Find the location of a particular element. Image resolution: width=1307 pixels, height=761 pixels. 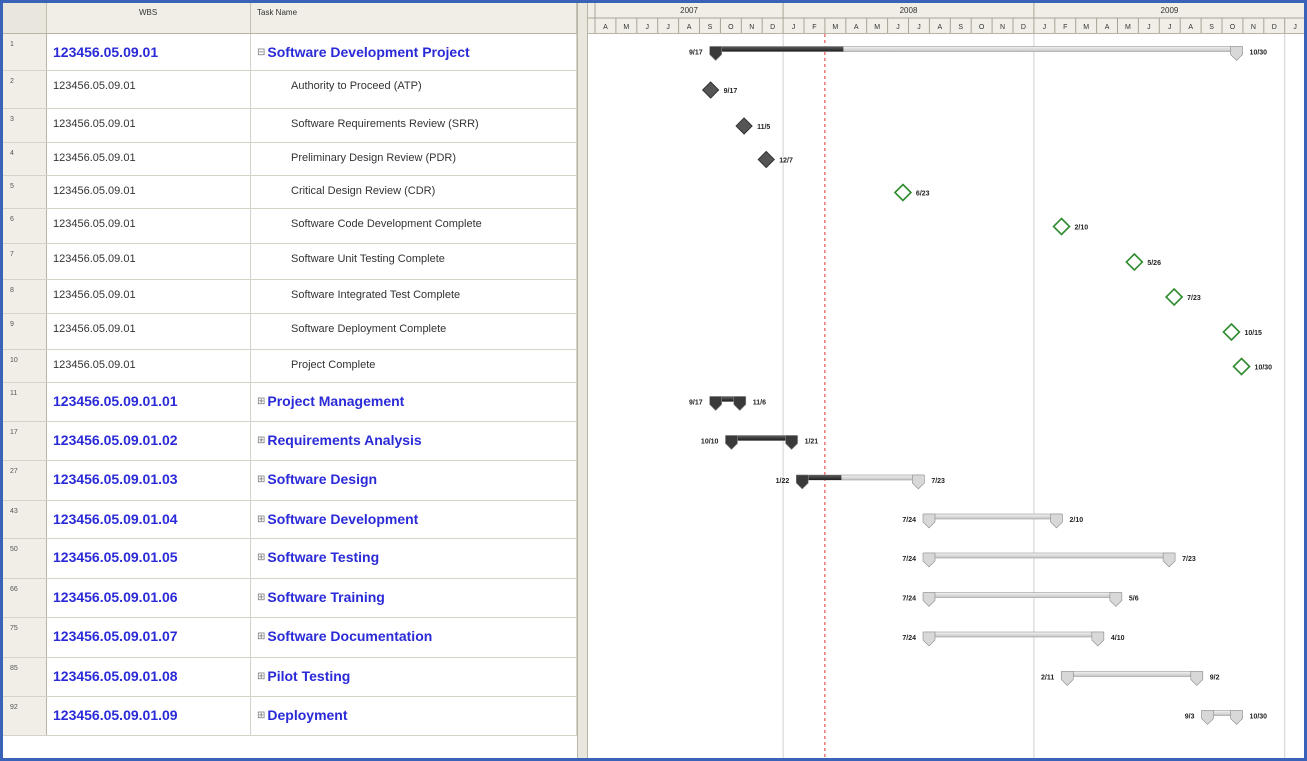

table-row: 85 123456.05.09.01.08 ⊞ Pilot Testing is located at coordinates (294, 677).